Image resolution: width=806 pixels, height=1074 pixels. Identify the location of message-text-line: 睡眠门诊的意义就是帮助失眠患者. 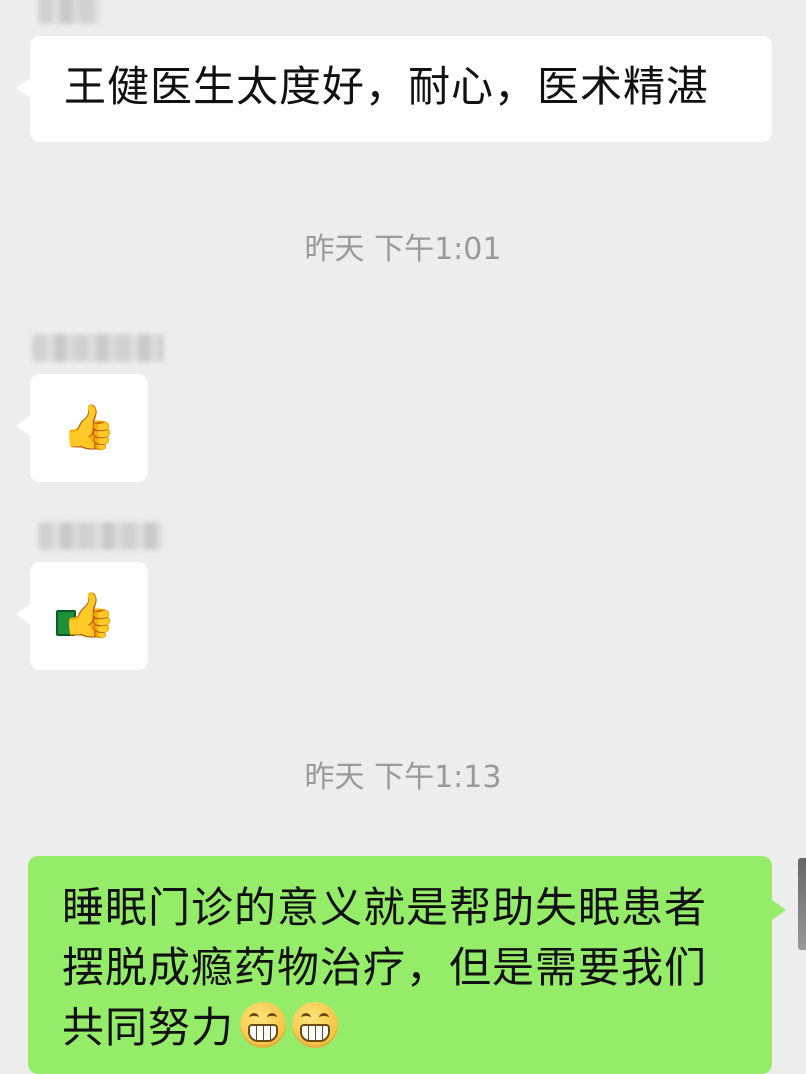
(385, 907).